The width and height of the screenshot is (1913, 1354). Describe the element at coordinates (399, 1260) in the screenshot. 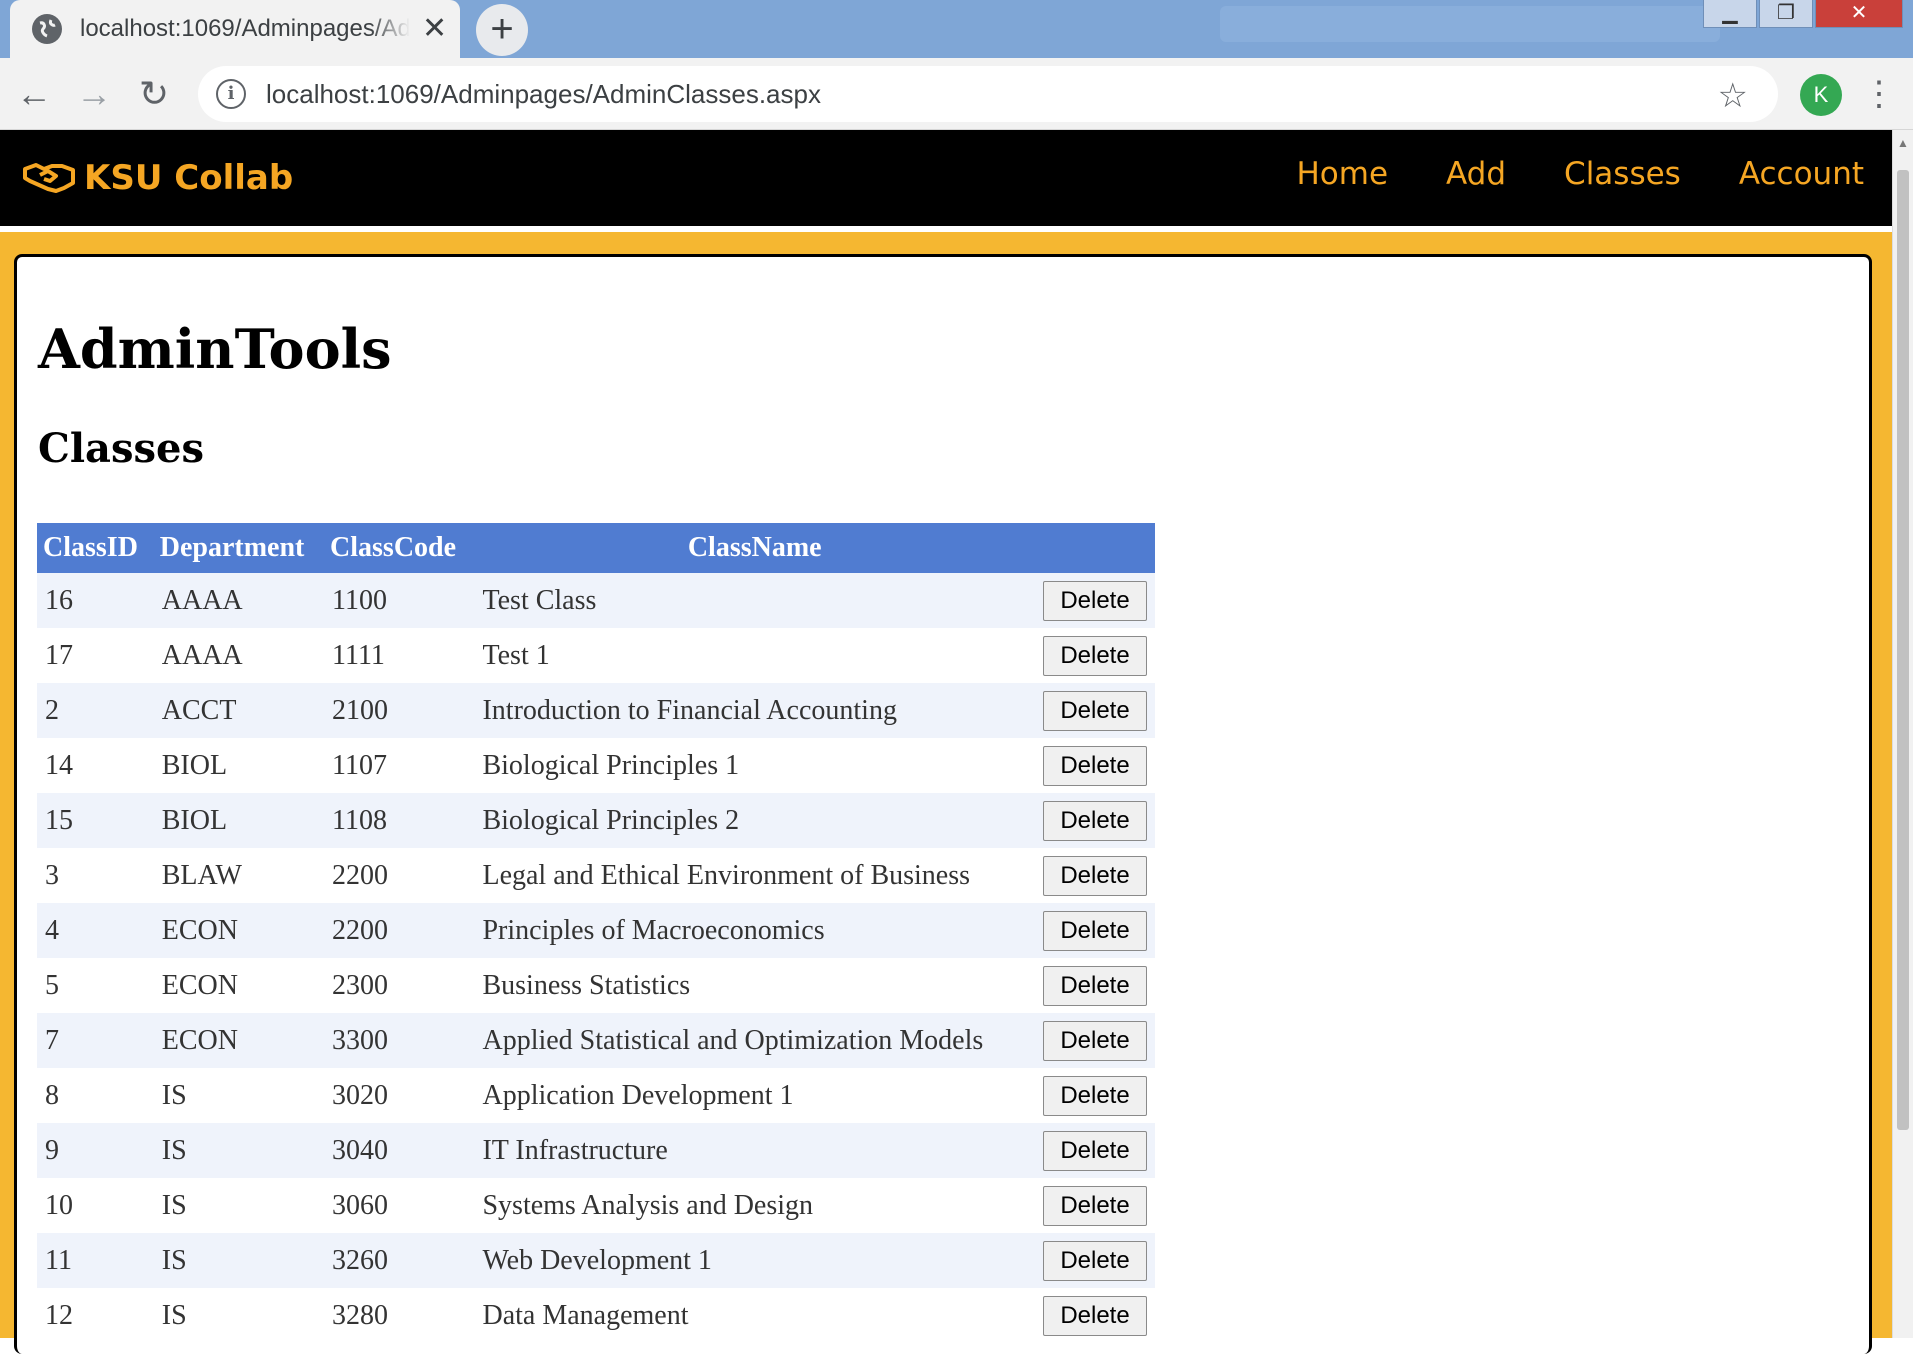

I see `cell-class-code: 3260` at that location.